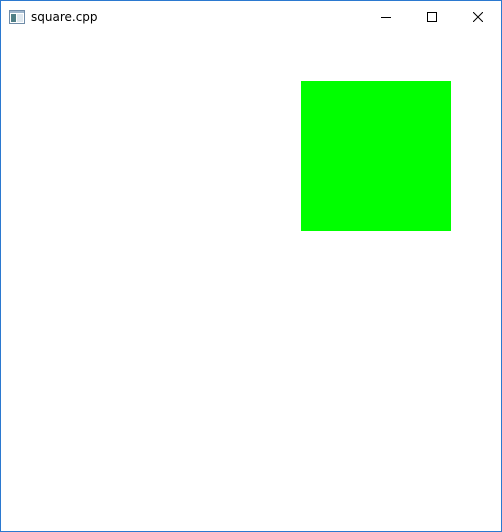 The height and width of the screenshot is (532, 502). I want to click on window-title: square.cpp, so click(64, 17).